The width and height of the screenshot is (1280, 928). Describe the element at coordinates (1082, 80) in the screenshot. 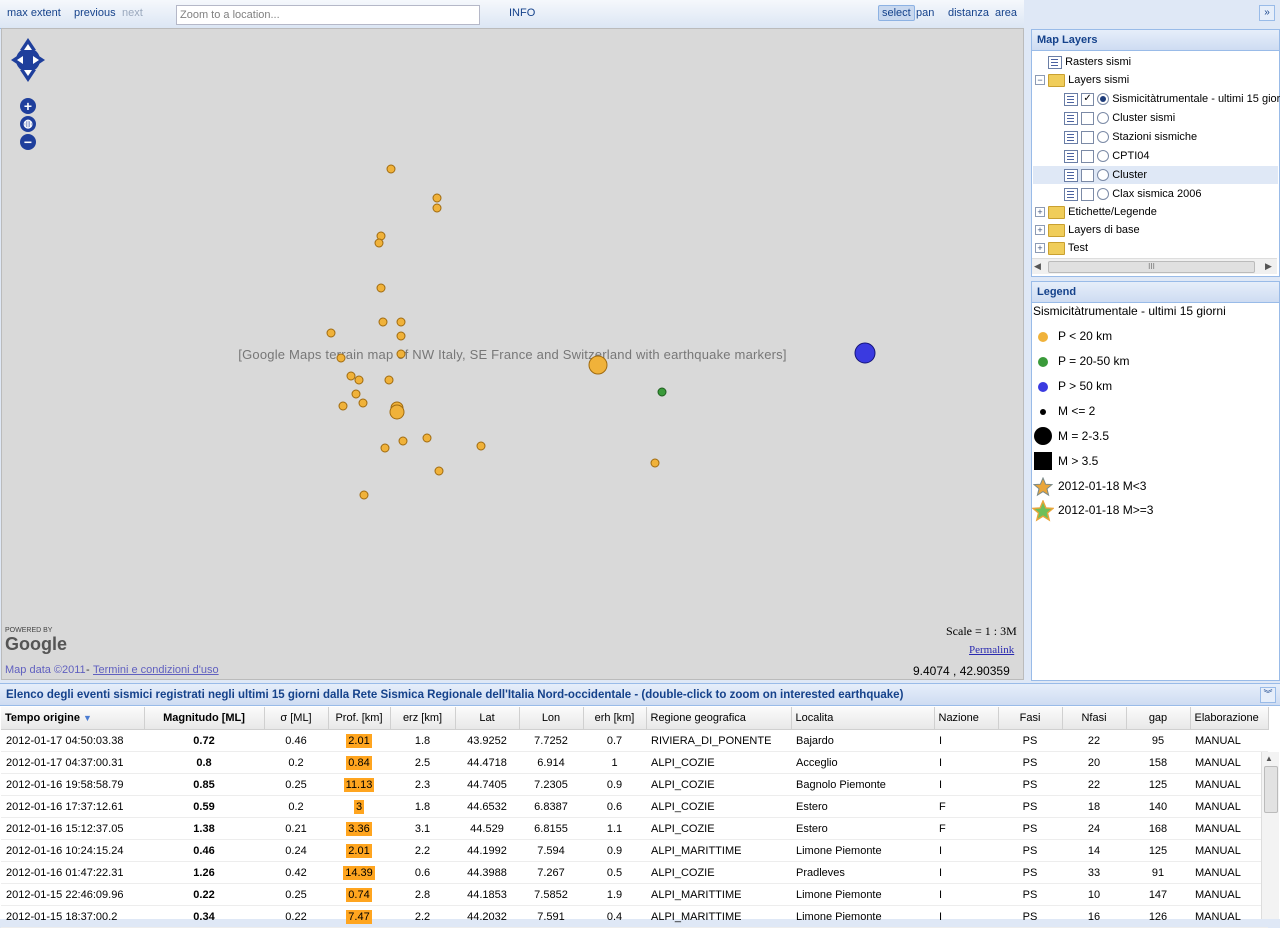

I see `tree-item-layers-sismi: − Layers sismi` at that location.